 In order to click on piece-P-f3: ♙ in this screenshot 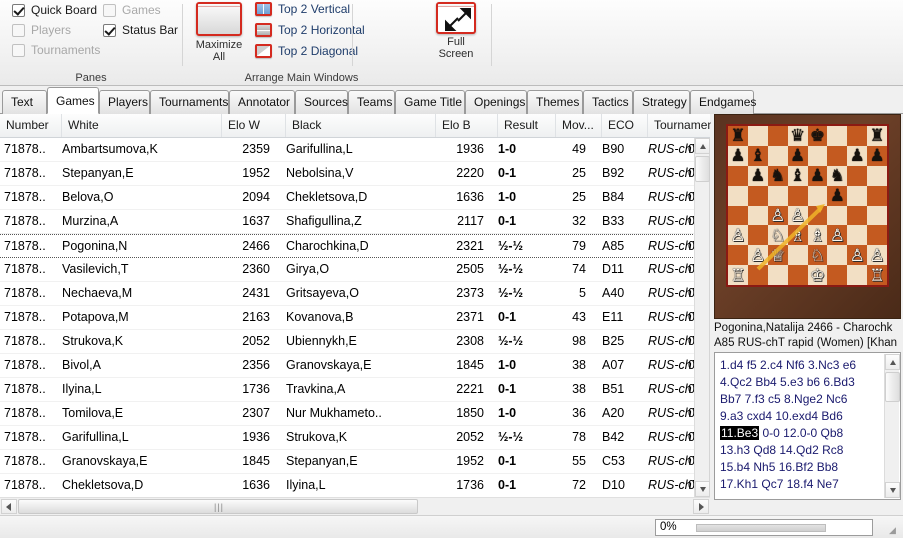, I will do `click(837, 235)`.